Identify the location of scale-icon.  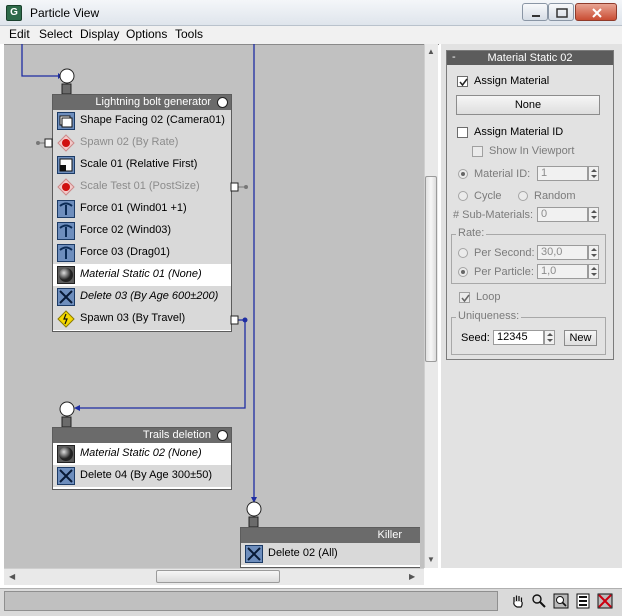
(66, 165).